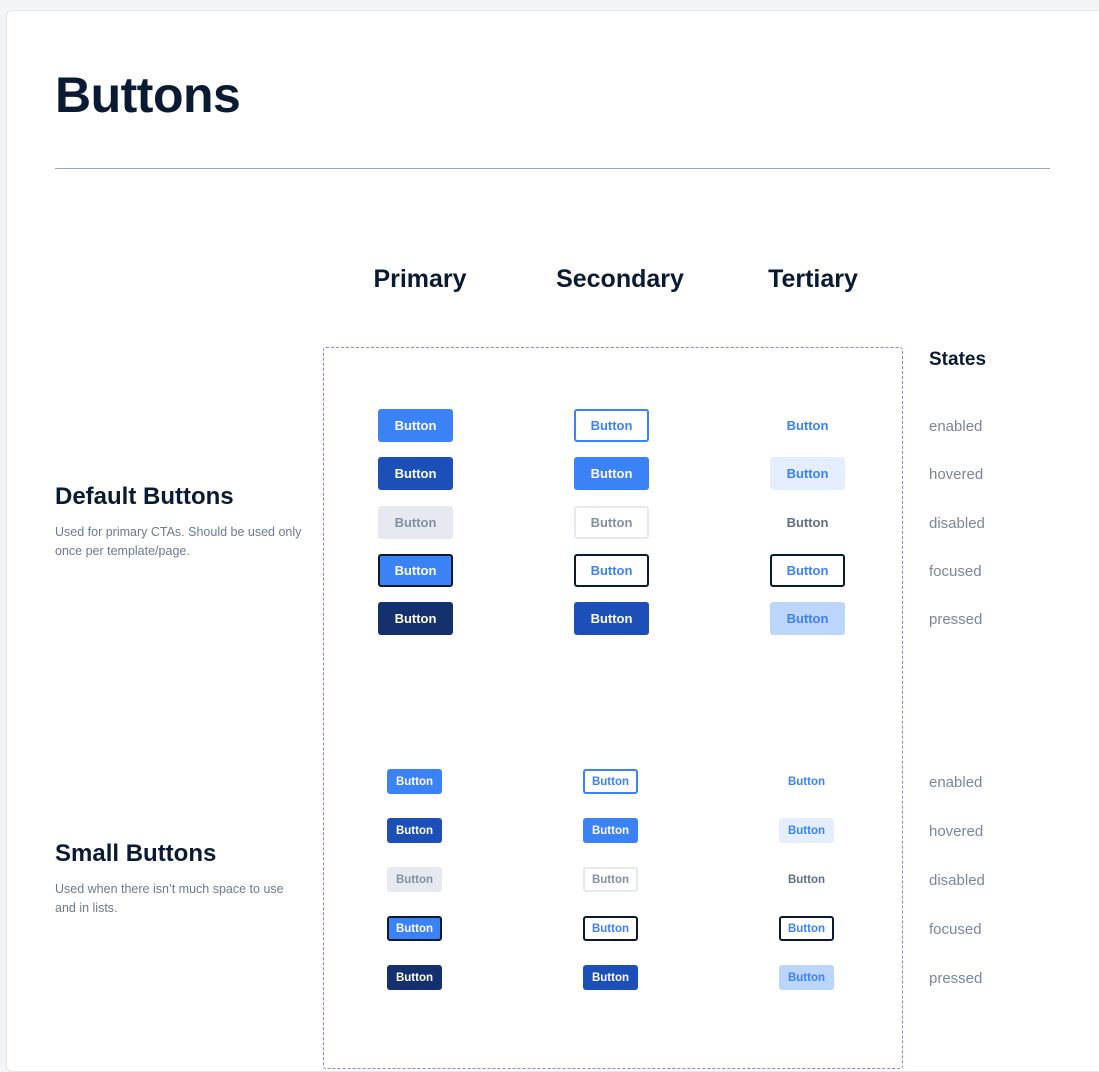  Describe the element at coordinates (415, 473) in the screenshot. I see `primary-button-hovered: Button` at that location.